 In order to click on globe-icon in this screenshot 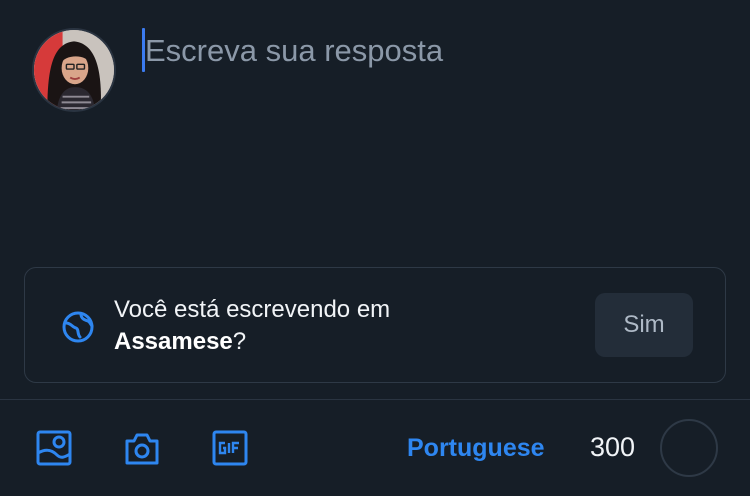, I will do `click(78, 327)`.